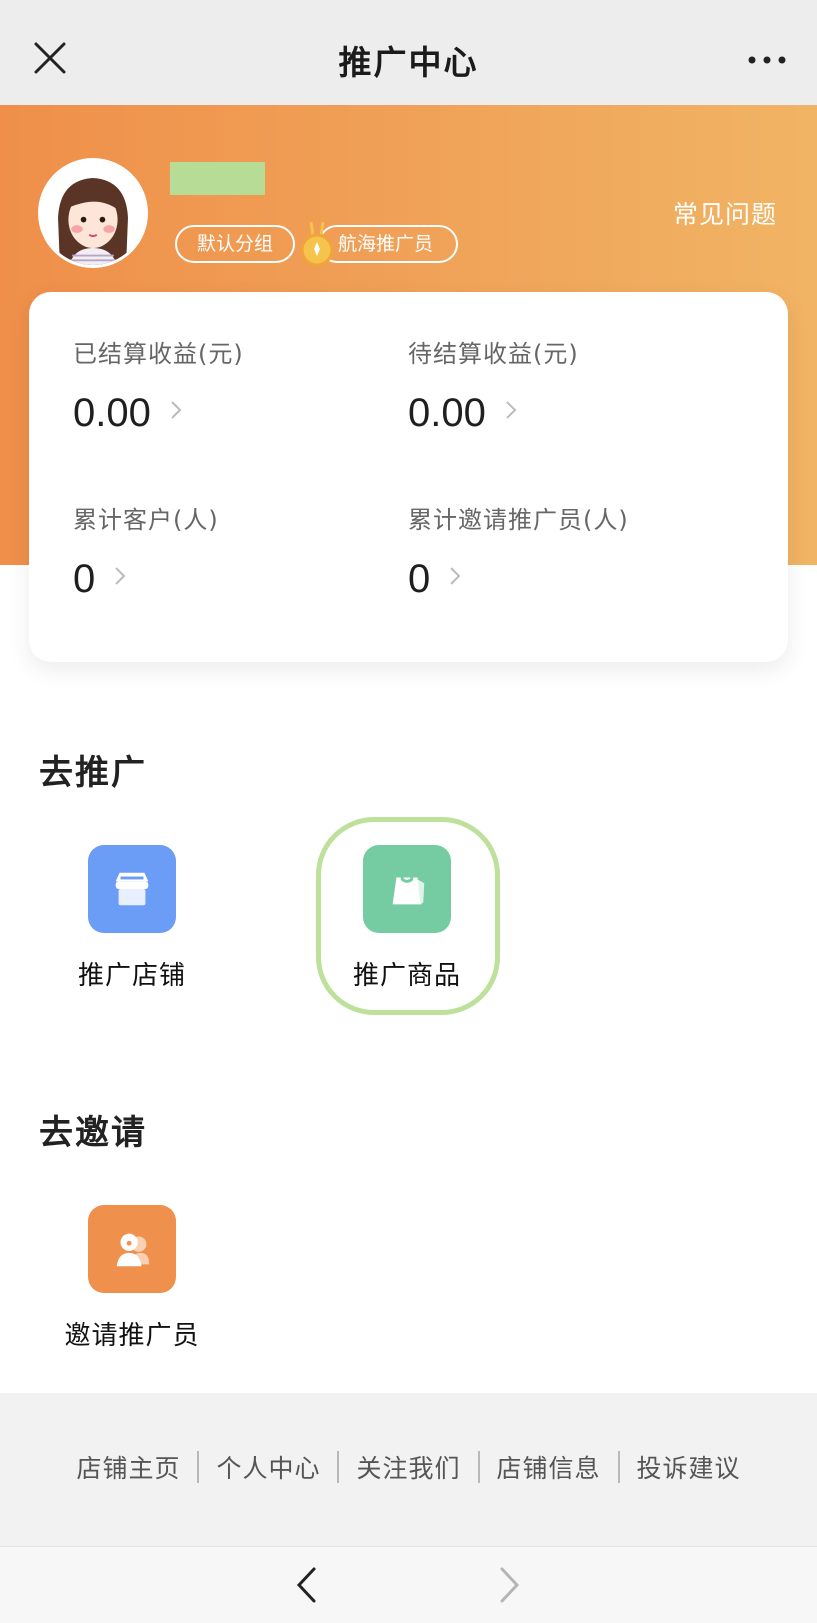  I want to click on level-tag-label: 航海推广员, so click(386, 244).